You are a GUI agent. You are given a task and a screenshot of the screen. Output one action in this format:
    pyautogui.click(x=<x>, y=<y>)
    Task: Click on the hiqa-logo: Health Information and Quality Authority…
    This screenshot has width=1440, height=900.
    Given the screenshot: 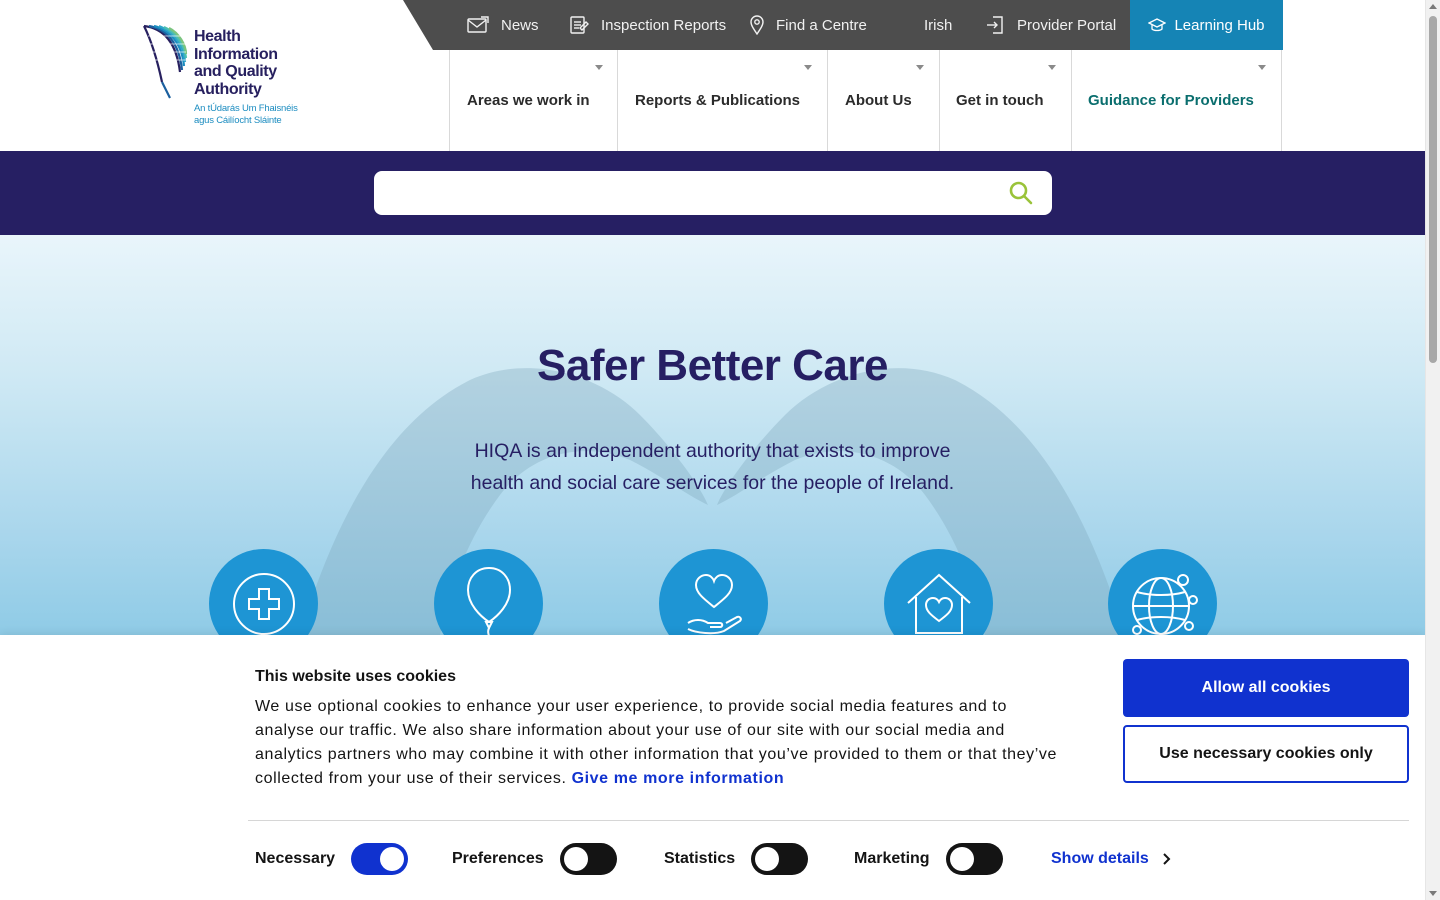 What is the action you would take?
    pyautogui.click(x=222, y=76)
    